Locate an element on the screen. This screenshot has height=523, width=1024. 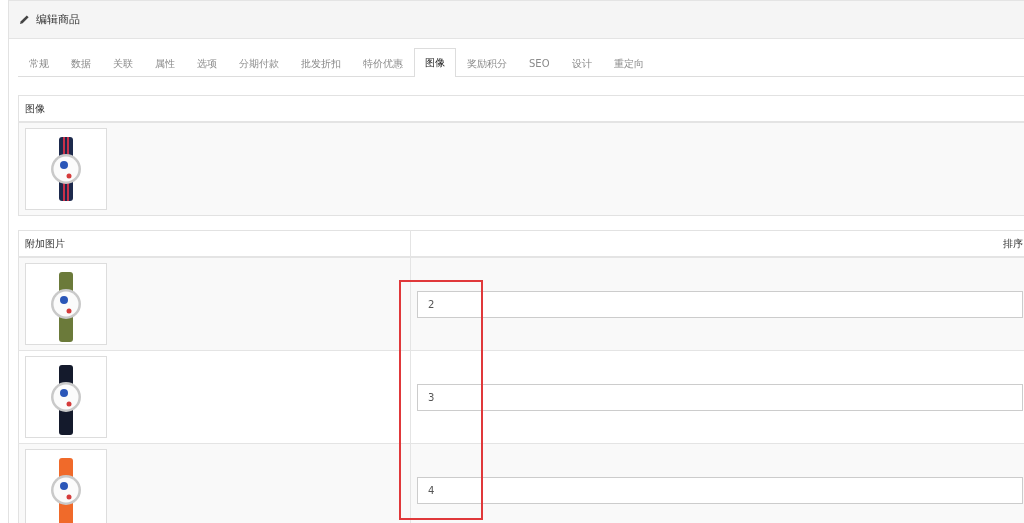
tab: 设计 is located at coordinates (581, 63).